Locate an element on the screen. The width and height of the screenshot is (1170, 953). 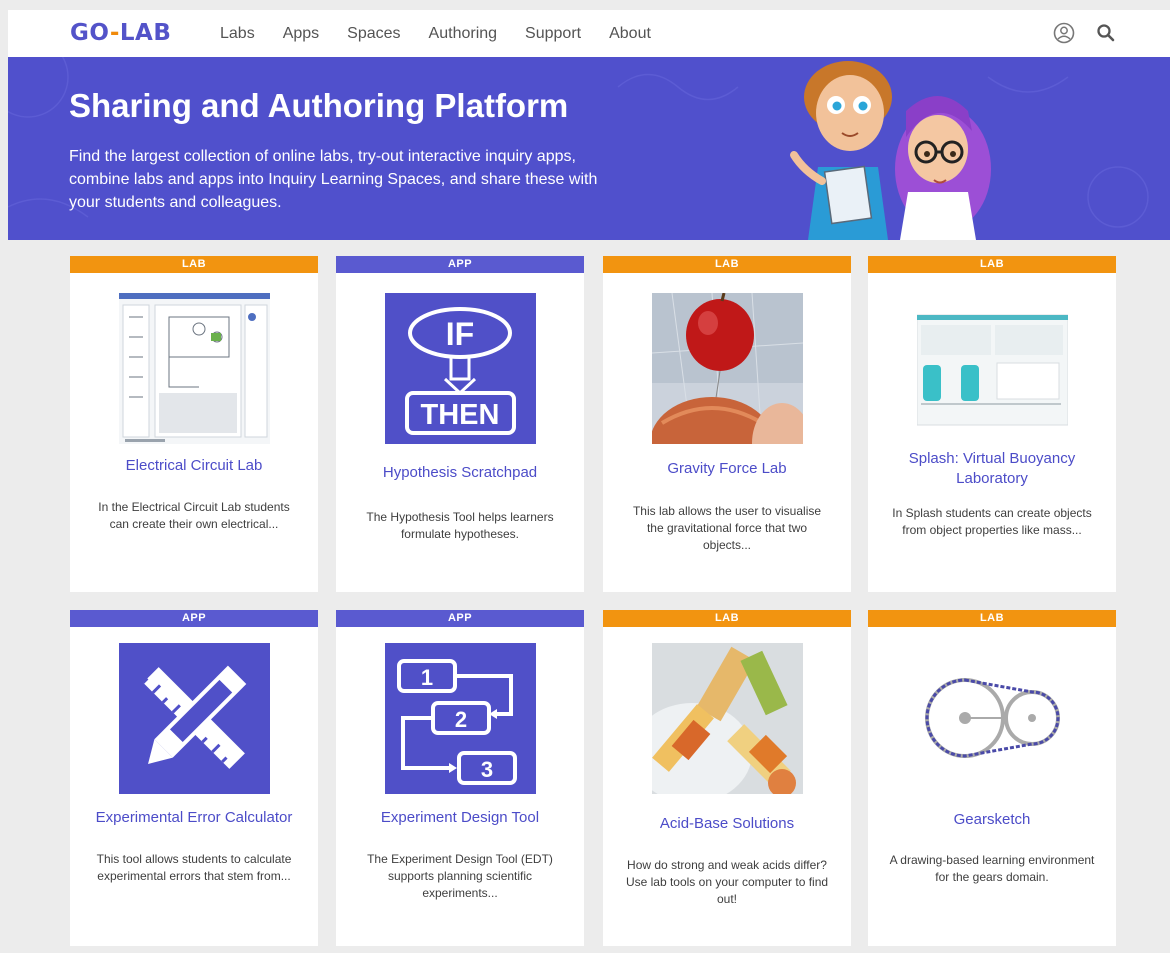
card-title: Experiment Design Tool is located at coordinates (460, 818).